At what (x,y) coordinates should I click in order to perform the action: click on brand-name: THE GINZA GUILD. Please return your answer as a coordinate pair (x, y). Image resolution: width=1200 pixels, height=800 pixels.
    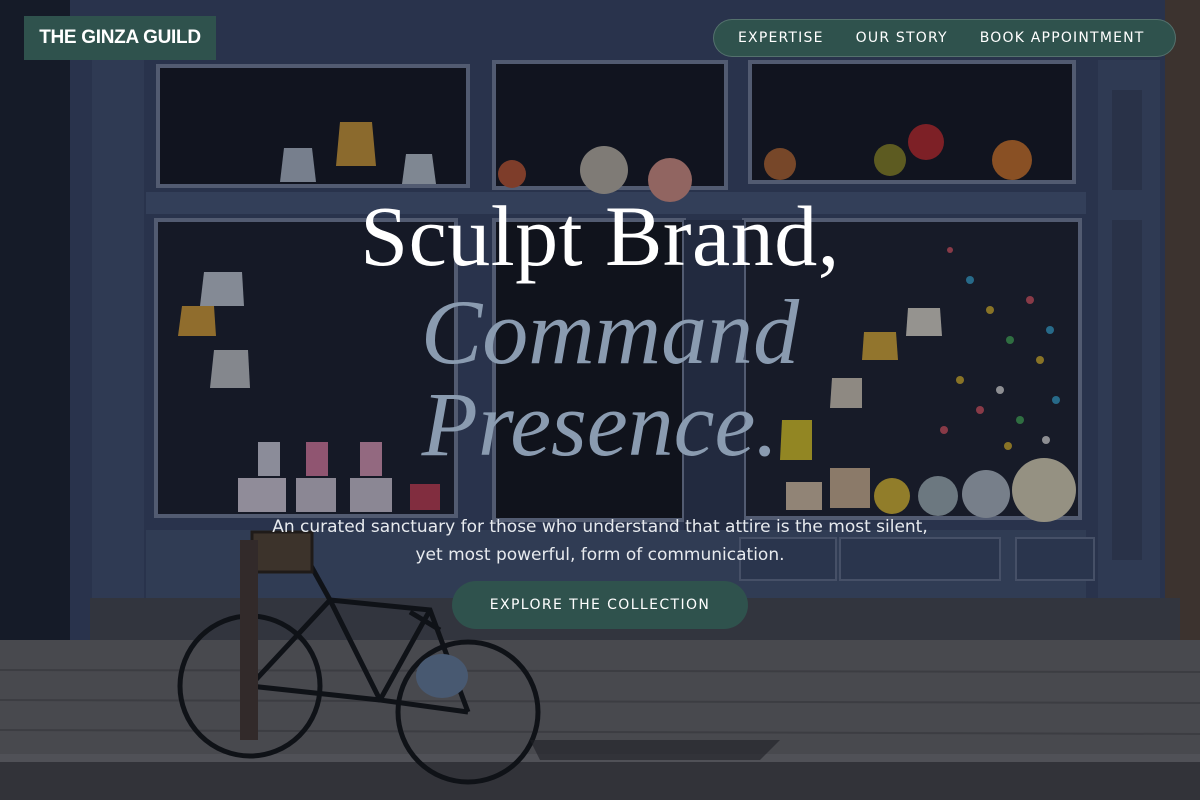
    Looking at the image, I should click on (120, 37).